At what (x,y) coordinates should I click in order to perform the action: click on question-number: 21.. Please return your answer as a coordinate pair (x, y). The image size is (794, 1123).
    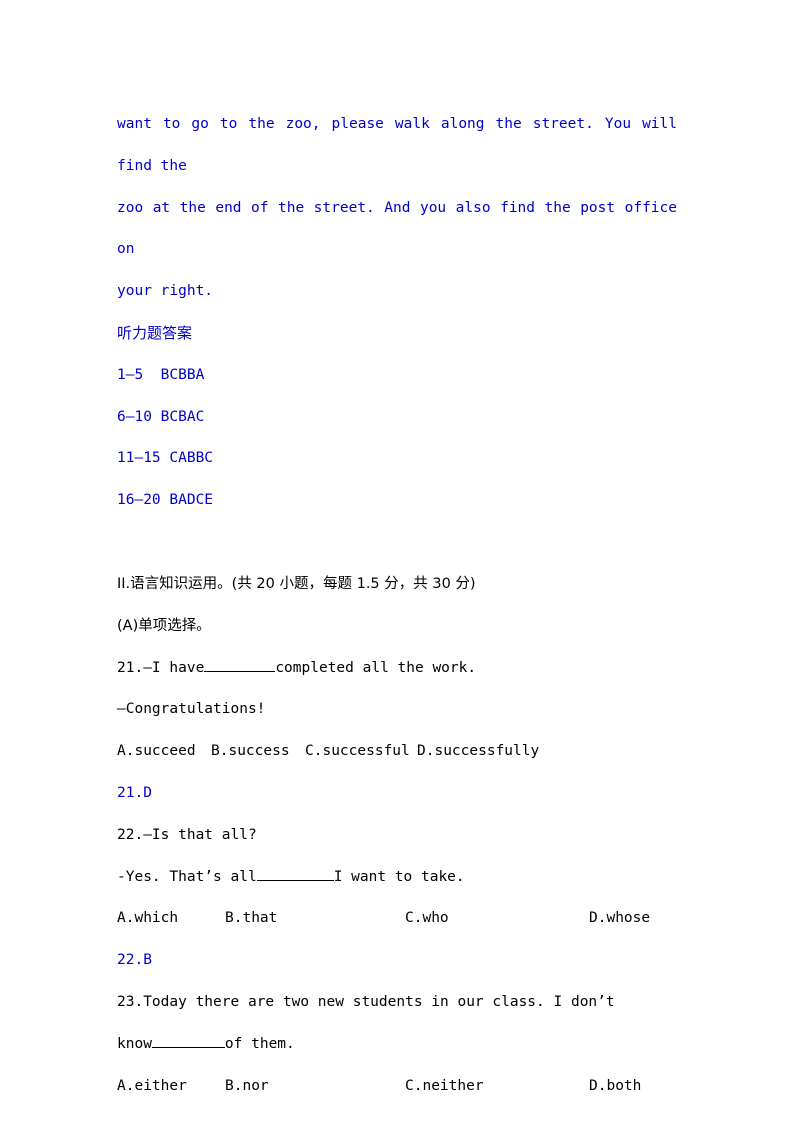
    Looking at the image, I should click on (130, 667).